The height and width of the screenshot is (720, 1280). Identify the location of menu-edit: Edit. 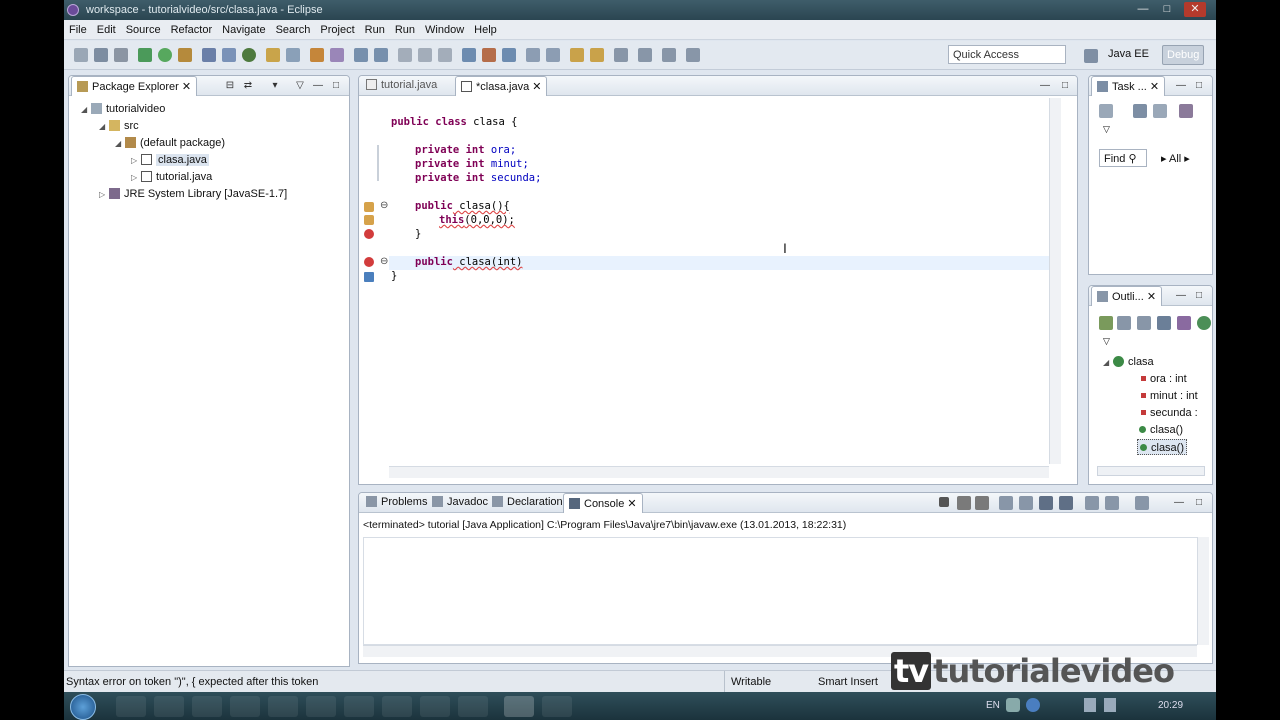
(106, 28).